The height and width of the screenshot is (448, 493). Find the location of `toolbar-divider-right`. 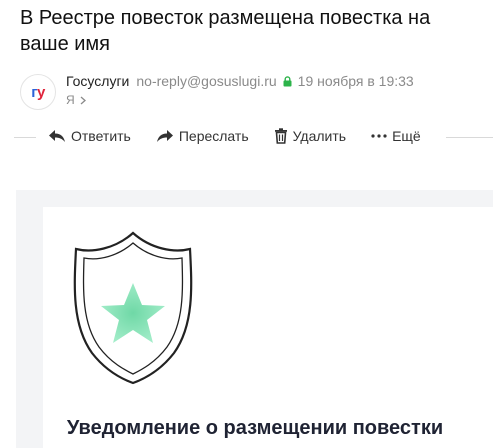

toolbar-divider-right is located at coordinates (469, 137).